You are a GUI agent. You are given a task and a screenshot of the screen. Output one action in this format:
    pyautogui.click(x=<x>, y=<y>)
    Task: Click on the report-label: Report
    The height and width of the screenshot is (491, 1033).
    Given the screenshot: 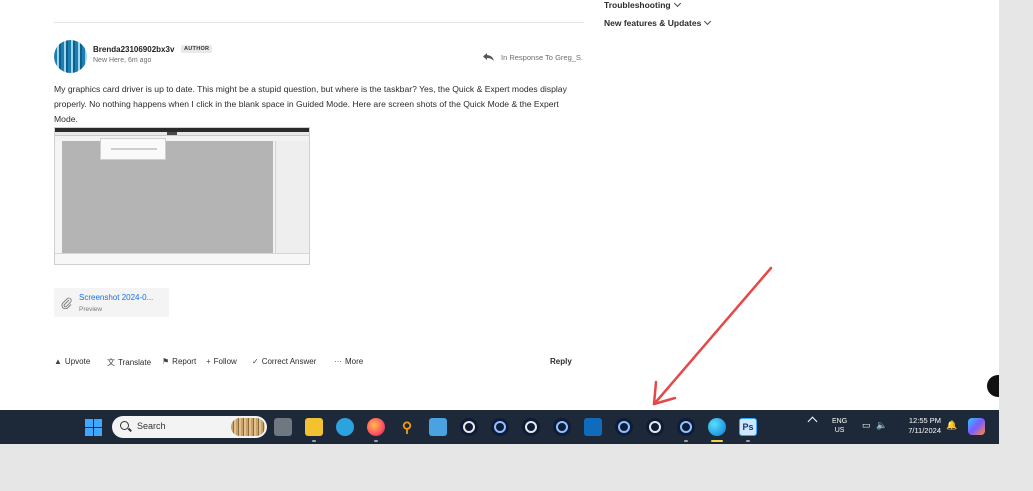 What is the action you would take?
    pyautogui.click(x=184, y=361)
    